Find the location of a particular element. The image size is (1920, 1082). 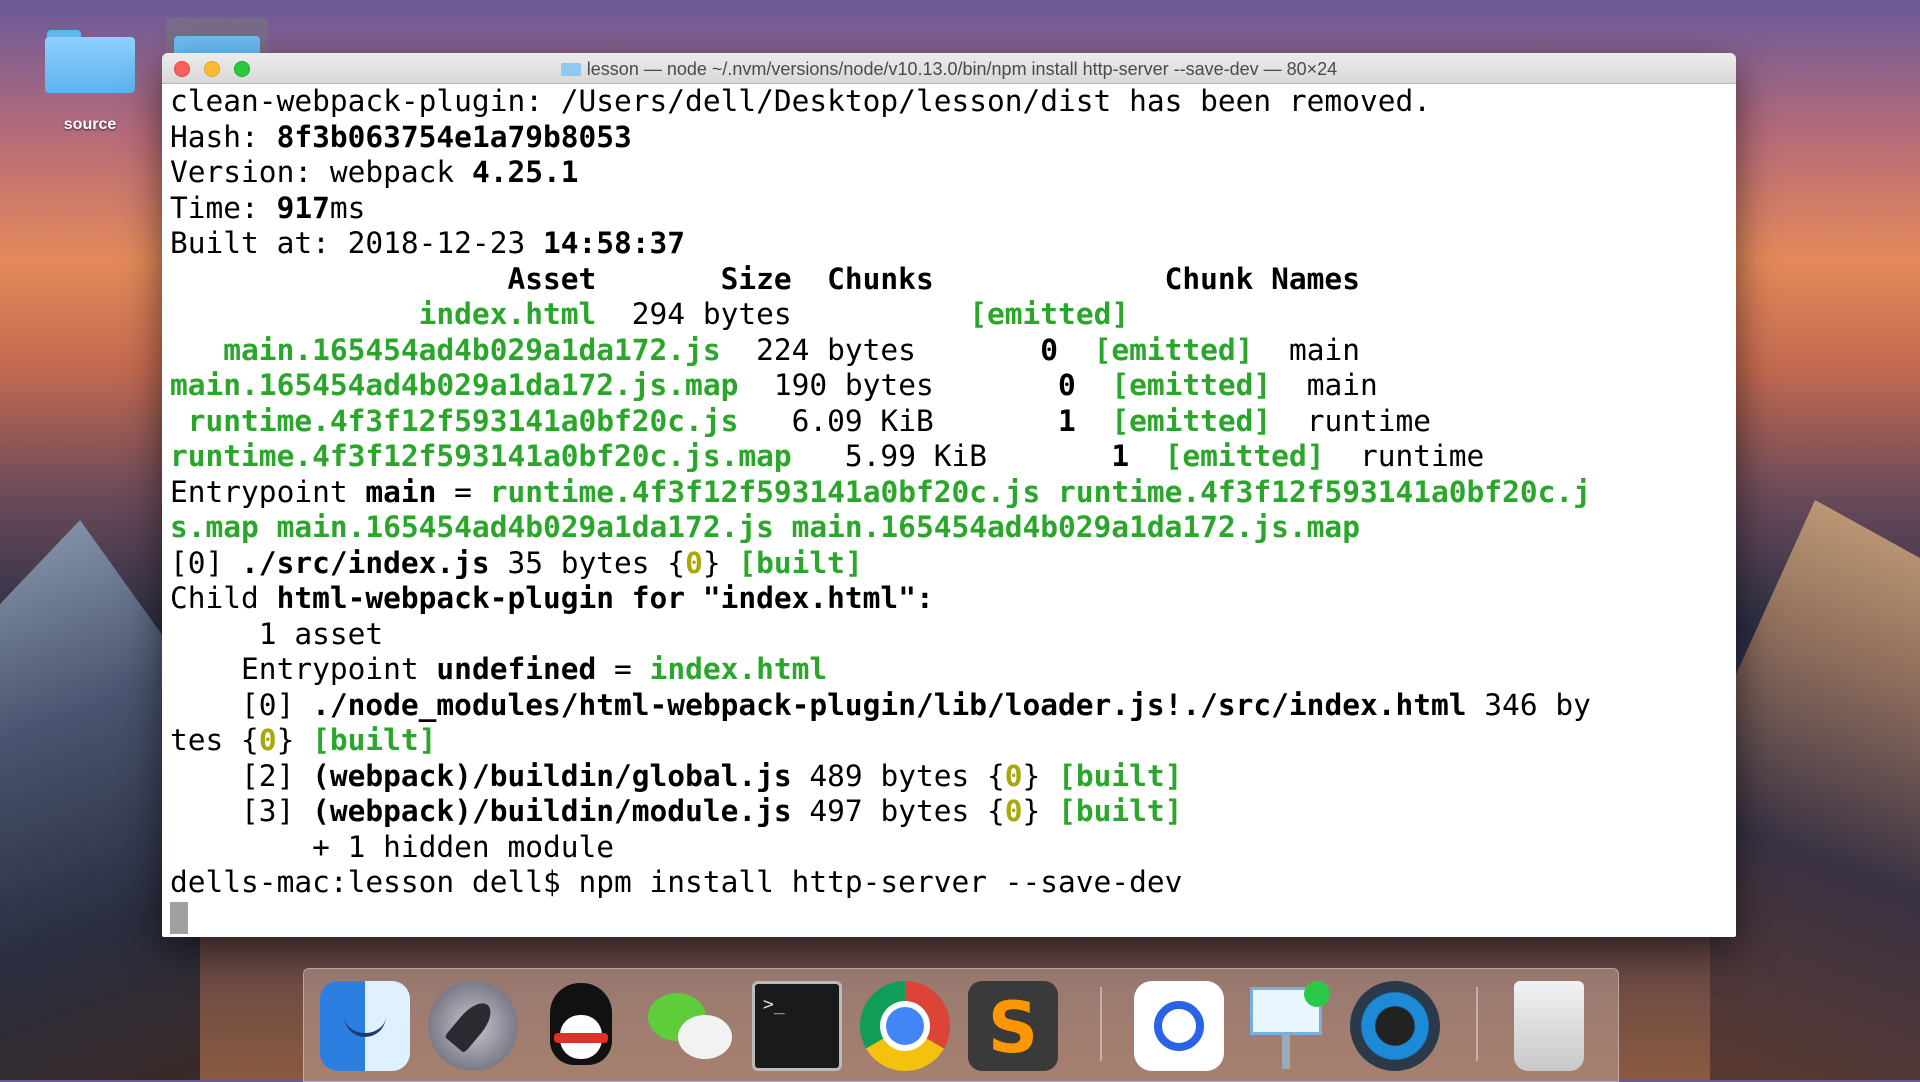

text-cursor is located at coordinates (179, 917).